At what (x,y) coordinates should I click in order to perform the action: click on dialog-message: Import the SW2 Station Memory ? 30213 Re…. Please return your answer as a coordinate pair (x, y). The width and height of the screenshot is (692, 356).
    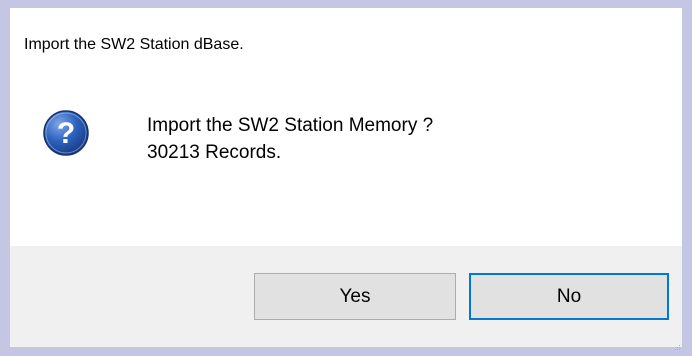
    Looking at the image, I should click on (290, 139).